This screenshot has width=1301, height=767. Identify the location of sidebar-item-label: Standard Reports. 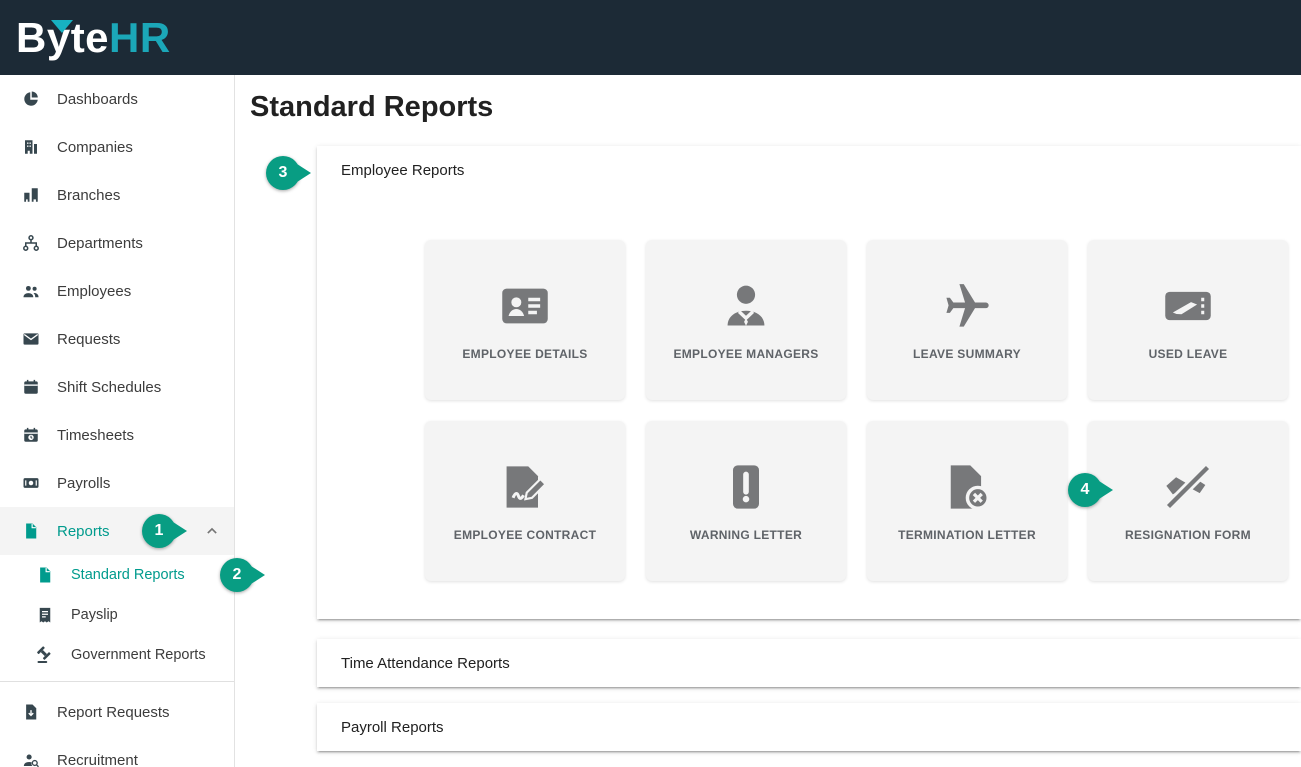
(128, 575).